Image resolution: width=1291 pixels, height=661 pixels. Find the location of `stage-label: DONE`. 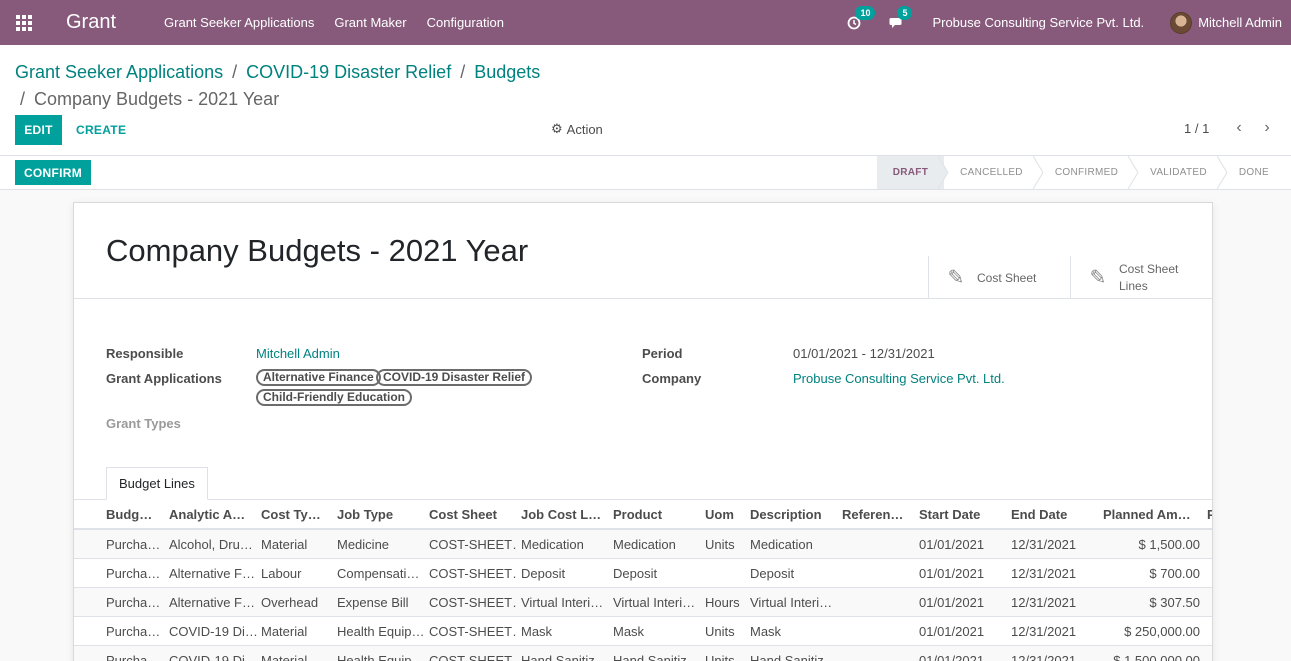

stage-label: DONE is located at coordinates (1253, 172).